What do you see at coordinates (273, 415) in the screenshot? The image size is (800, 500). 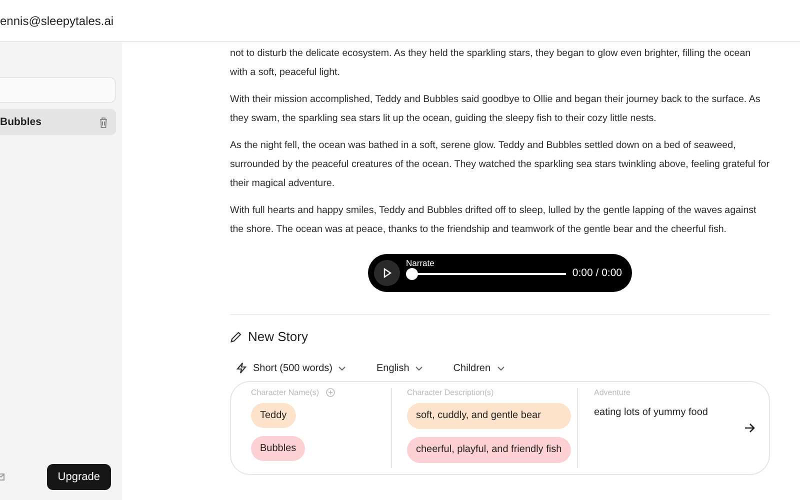 I see `name-chip: Teddy` at bounding box center [273, 415].